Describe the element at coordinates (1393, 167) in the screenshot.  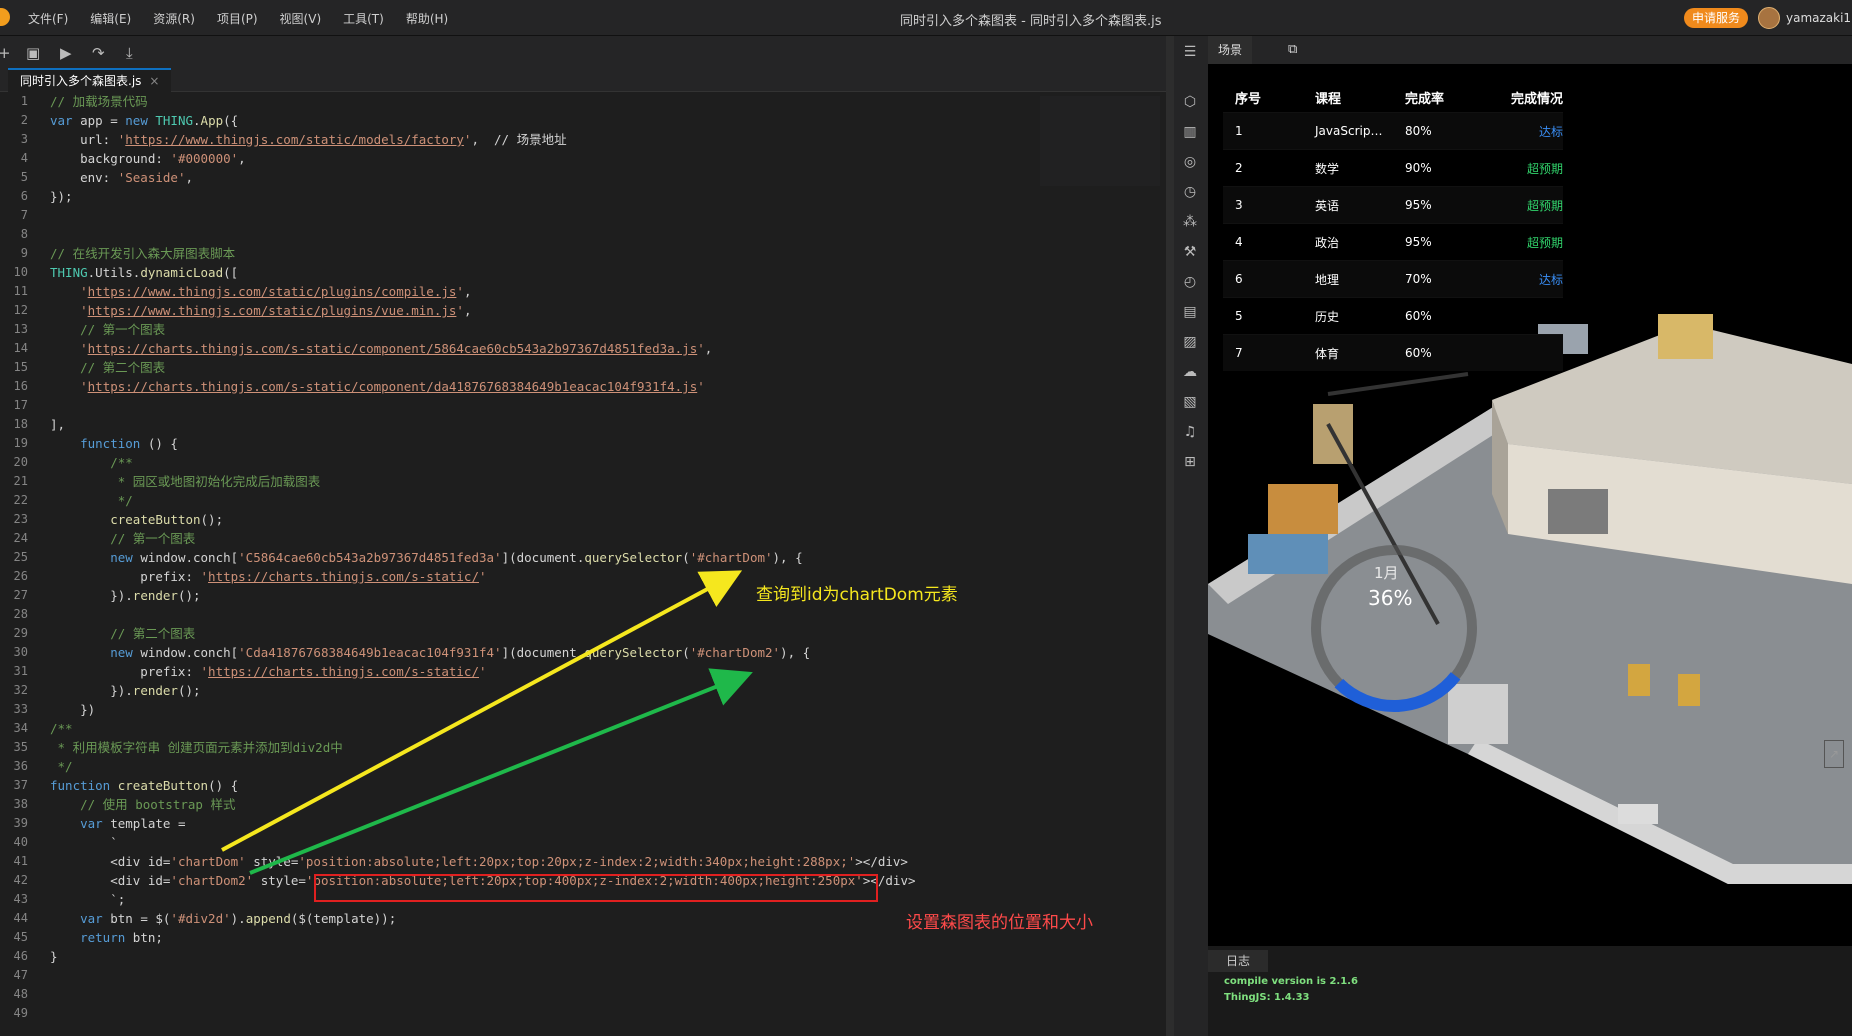
I see `table-row: 2 数学 90% 超预期` at that location.